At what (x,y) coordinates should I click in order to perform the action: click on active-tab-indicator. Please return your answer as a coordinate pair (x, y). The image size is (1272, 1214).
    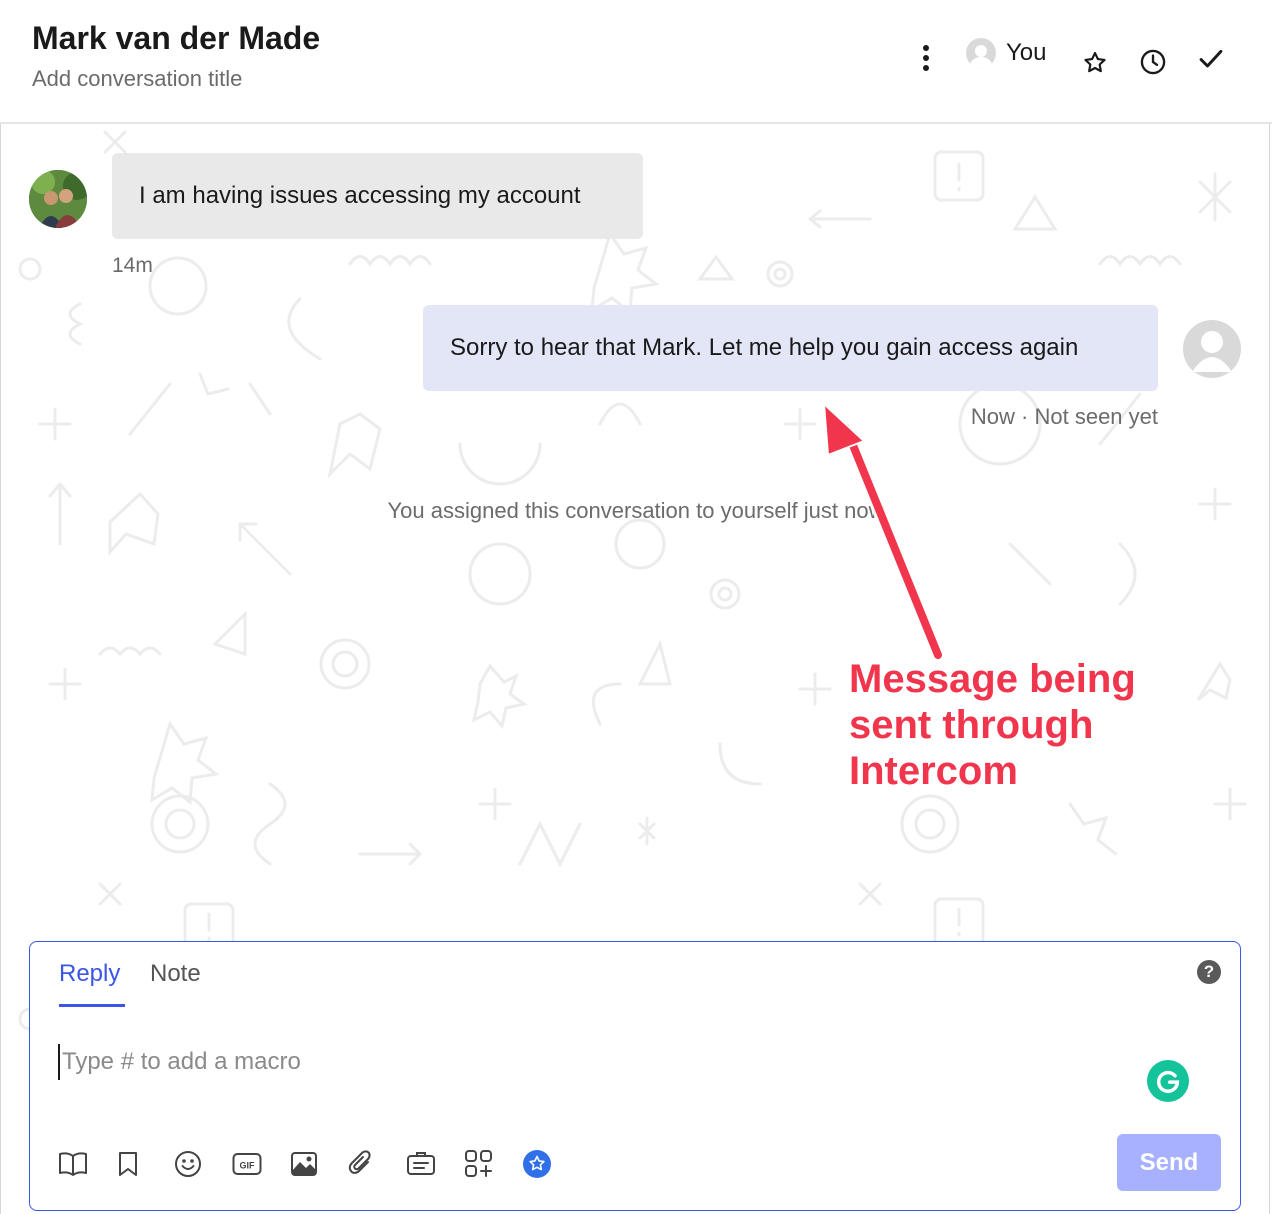
    Looking at the image, I should click on (92, 1005).